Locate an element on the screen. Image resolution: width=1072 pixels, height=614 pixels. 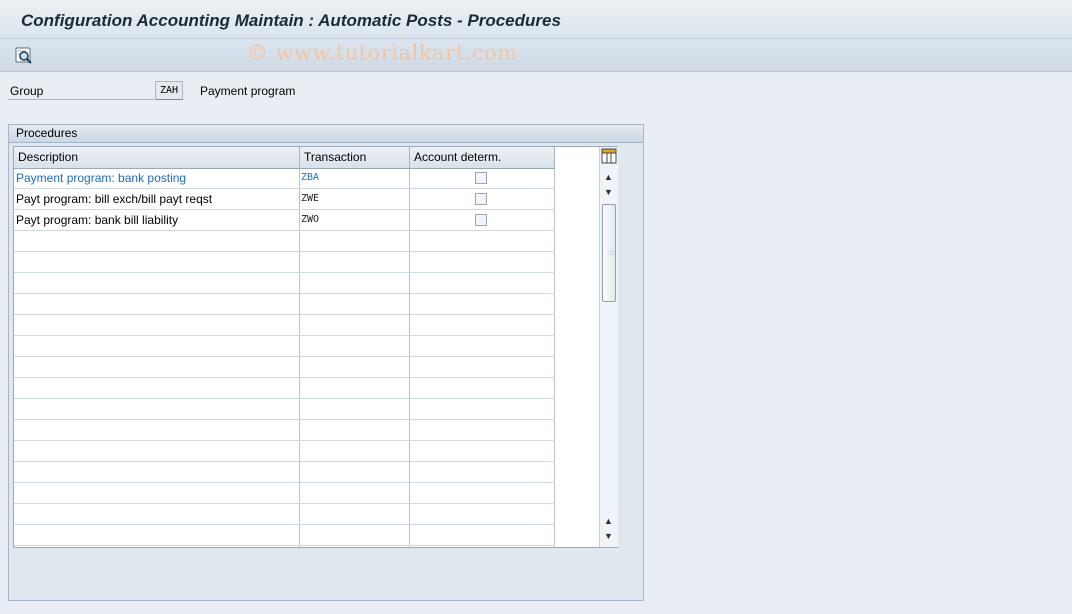
find-button is located at coordinates (24, 55).